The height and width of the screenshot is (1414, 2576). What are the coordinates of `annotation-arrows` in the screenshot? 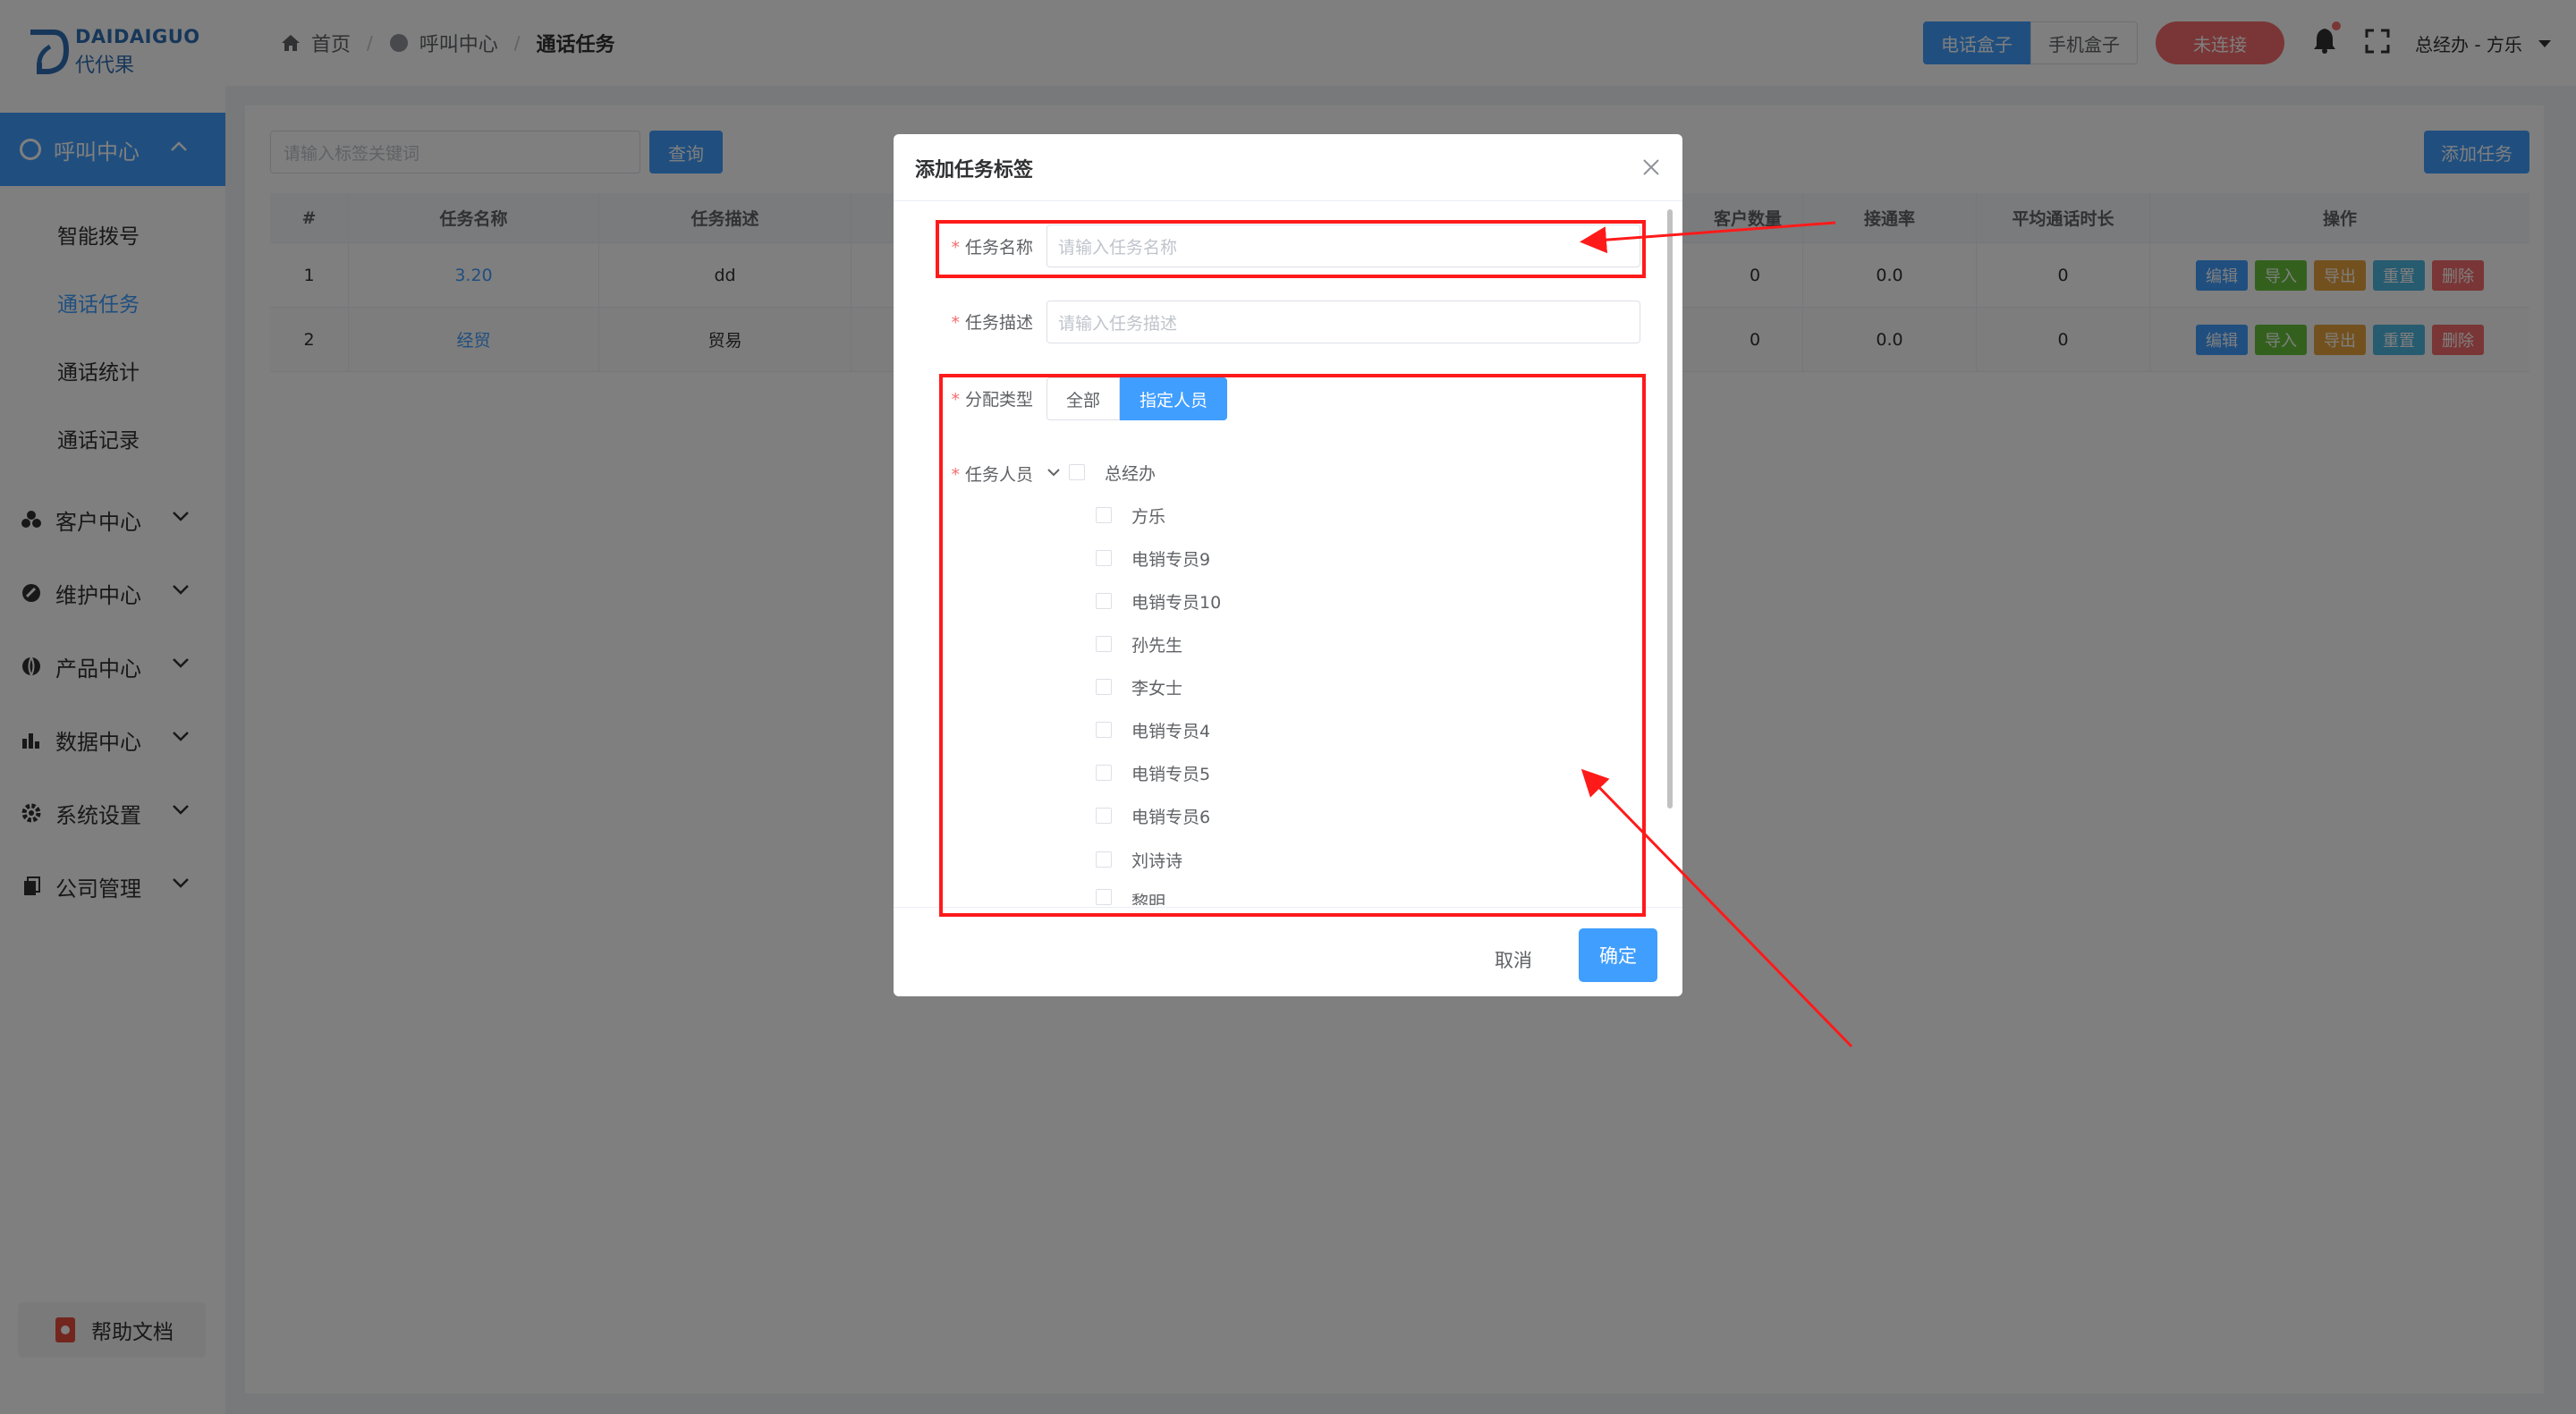 It's located at (1716, 634).